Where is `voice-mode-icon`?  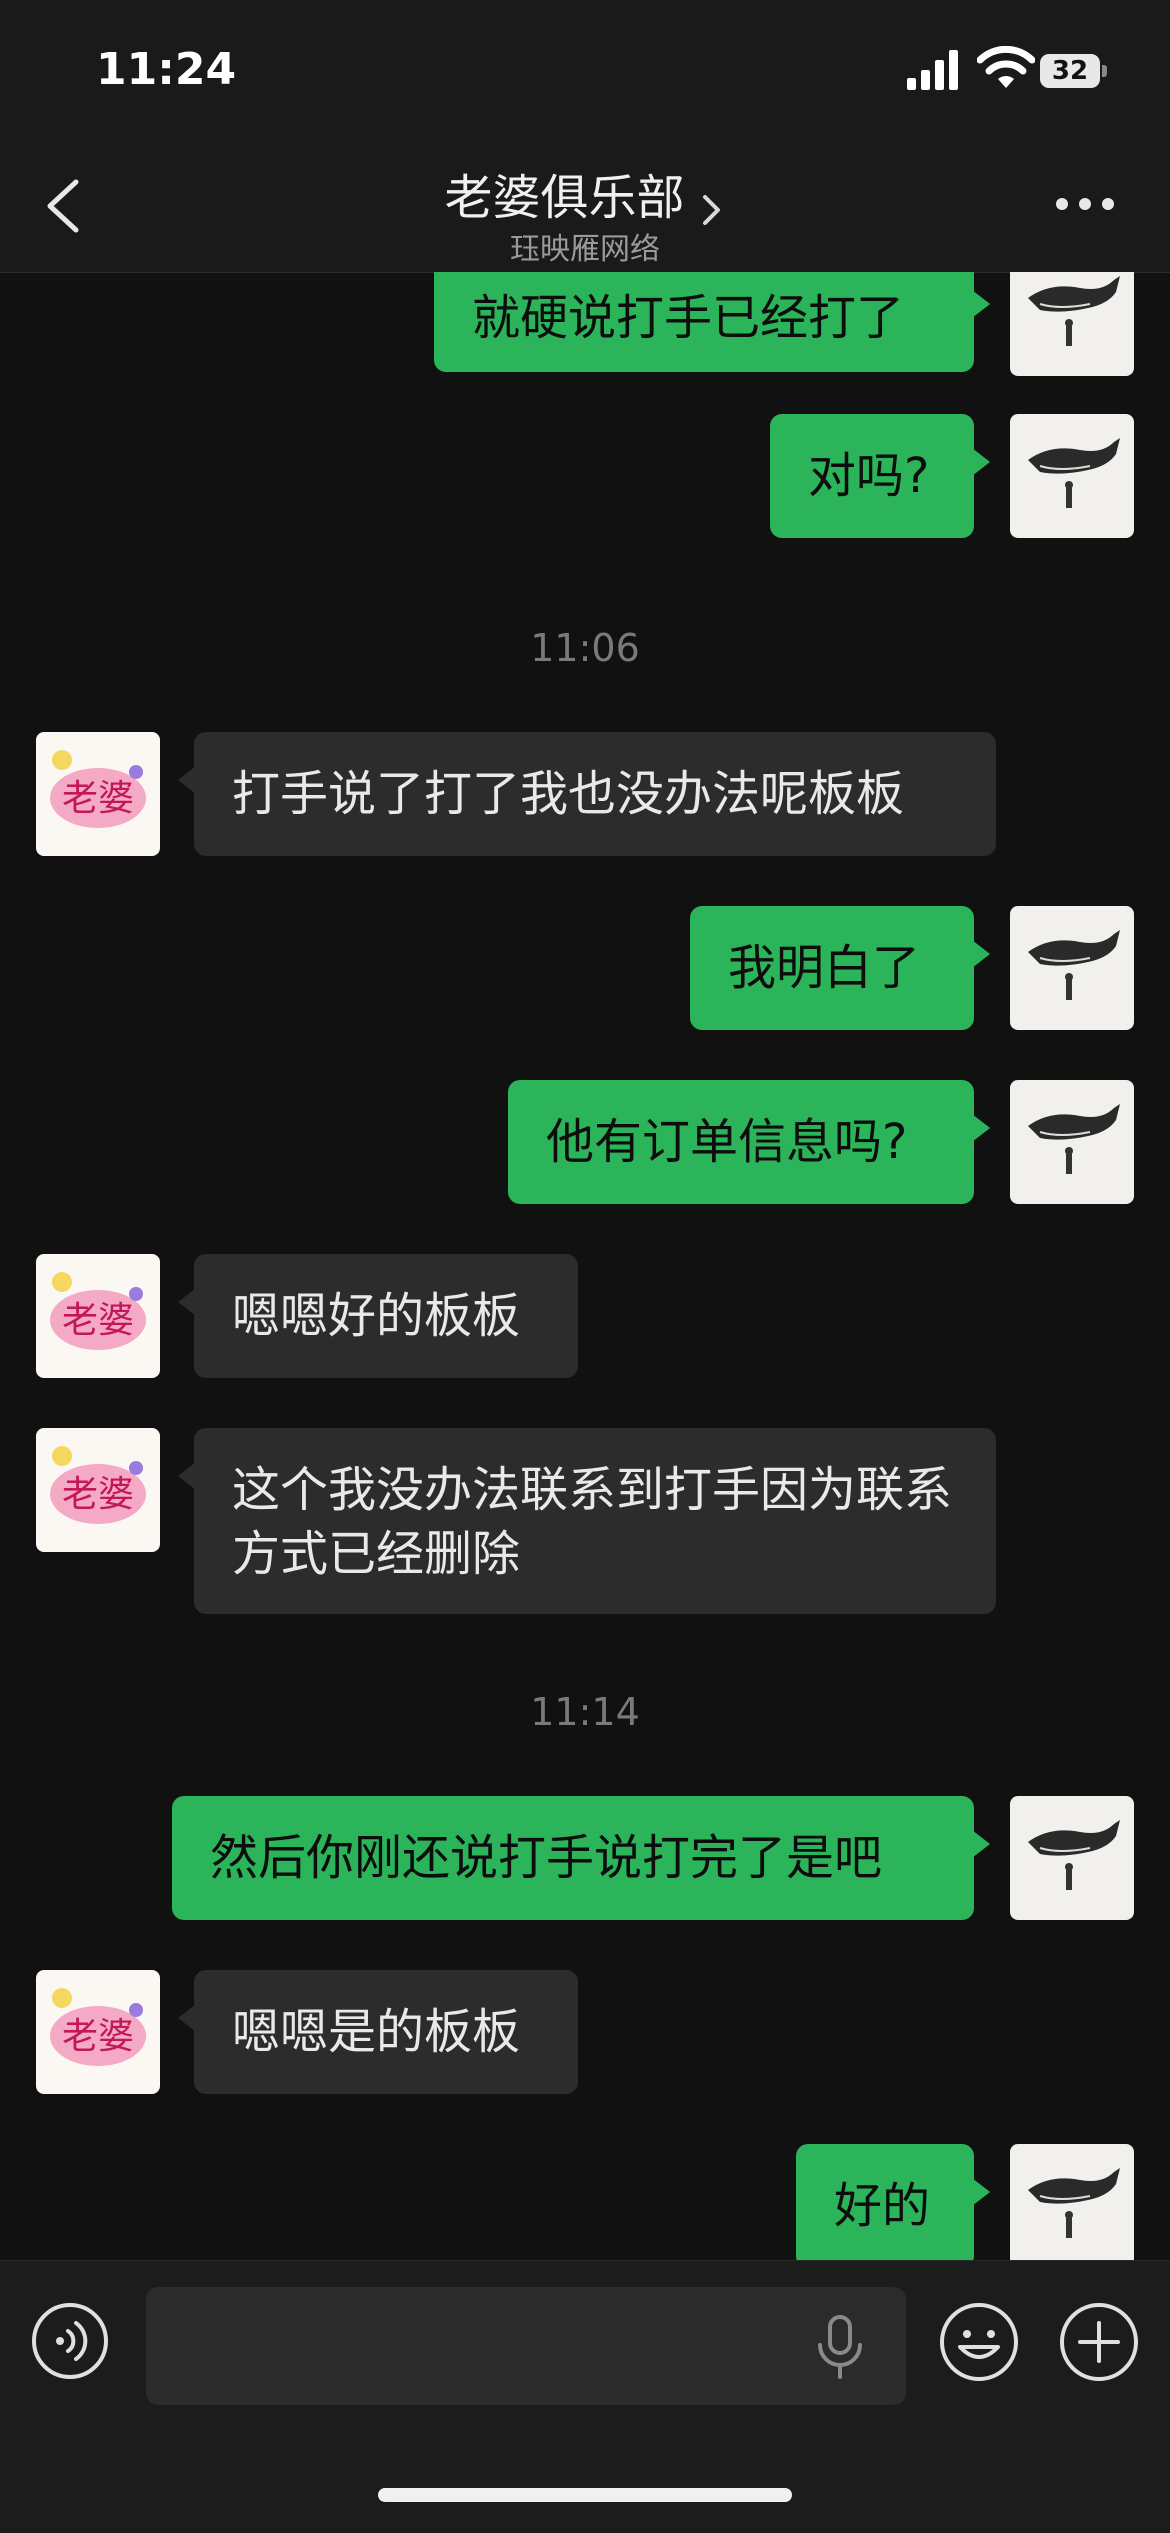 voice-mode-icon is located at coordinates (70, 2341).